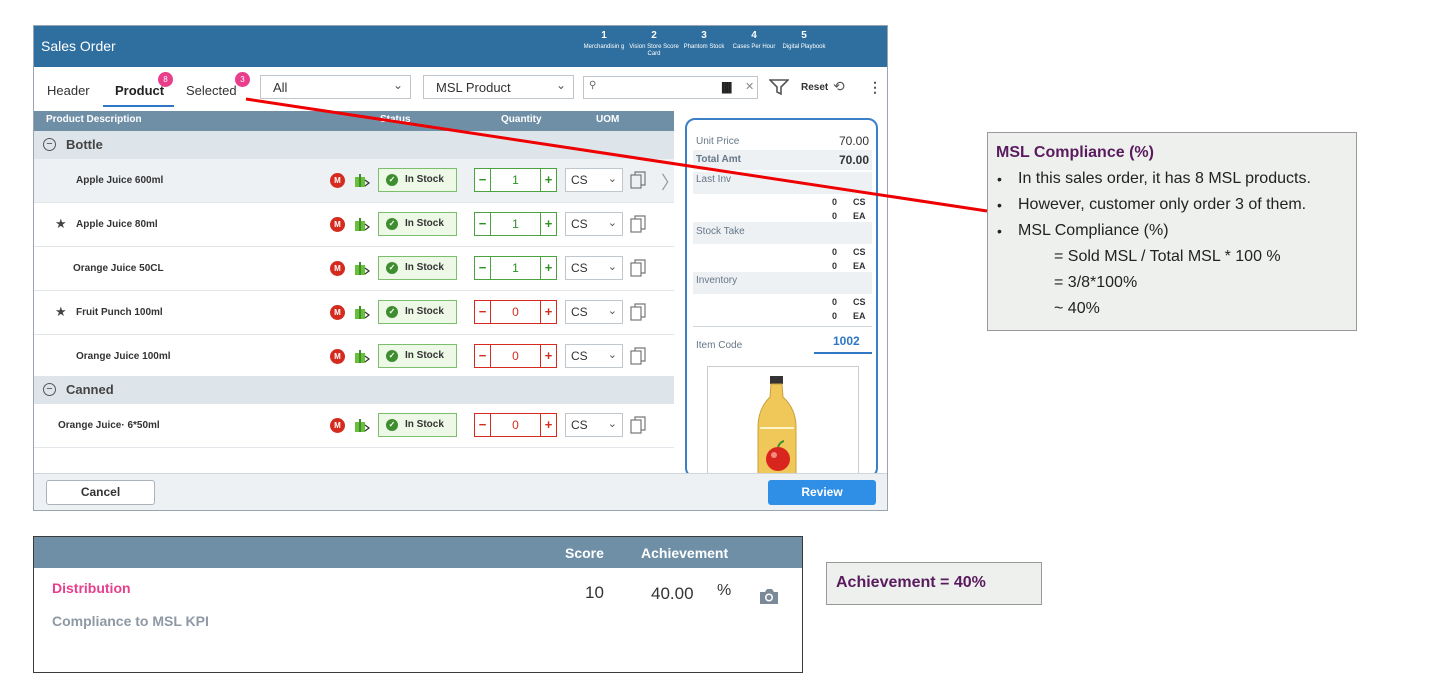 The width and height of the screenshot is (1446, 691). Describe the element at coordinates (720, 231) in the screenshot. I see `stock-take-label: Stock Take` at that location.